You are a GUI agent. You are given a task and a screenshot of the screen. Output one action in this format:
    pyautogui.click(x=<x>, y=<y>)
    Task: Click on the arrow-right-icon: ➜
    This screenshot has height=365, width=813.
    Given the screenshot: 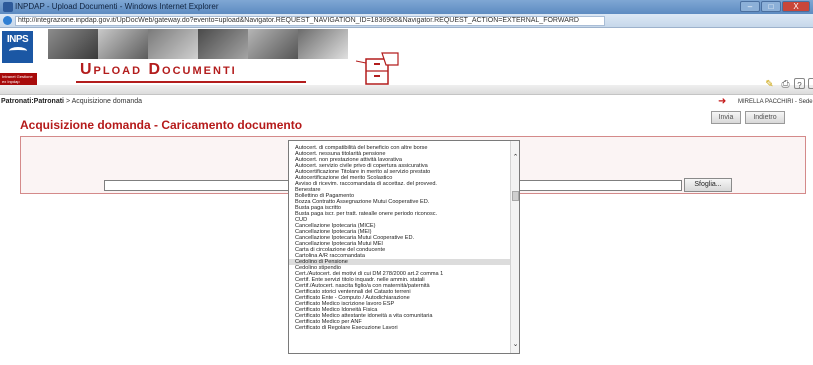 What is the action you would take?
    pyautogui.click(x=722, y=101)
    